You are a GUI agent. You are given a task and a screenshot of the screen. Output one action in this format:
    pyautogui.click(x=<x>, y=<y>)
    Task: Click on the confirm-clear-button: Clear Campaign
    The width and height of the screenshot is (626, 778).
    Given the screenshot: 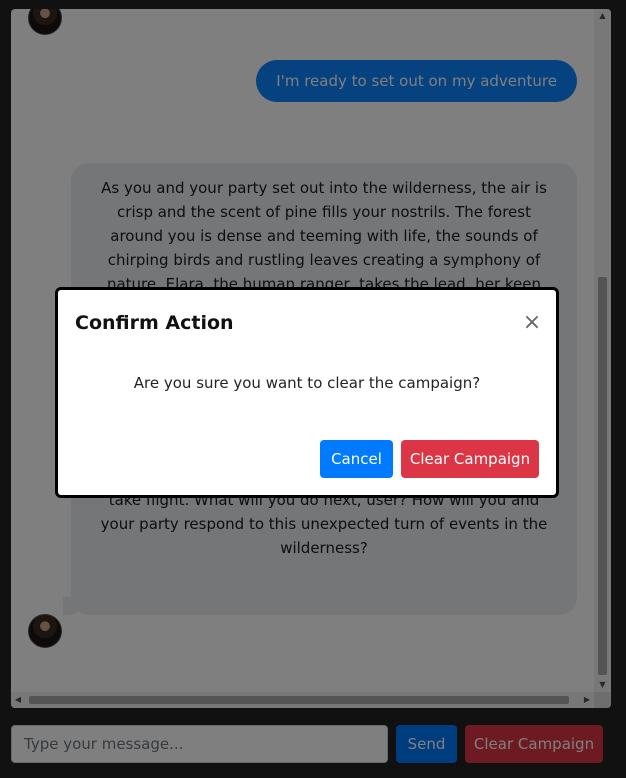 What is the action you would take?
    pyautogui.click(x=470, y=459)
    